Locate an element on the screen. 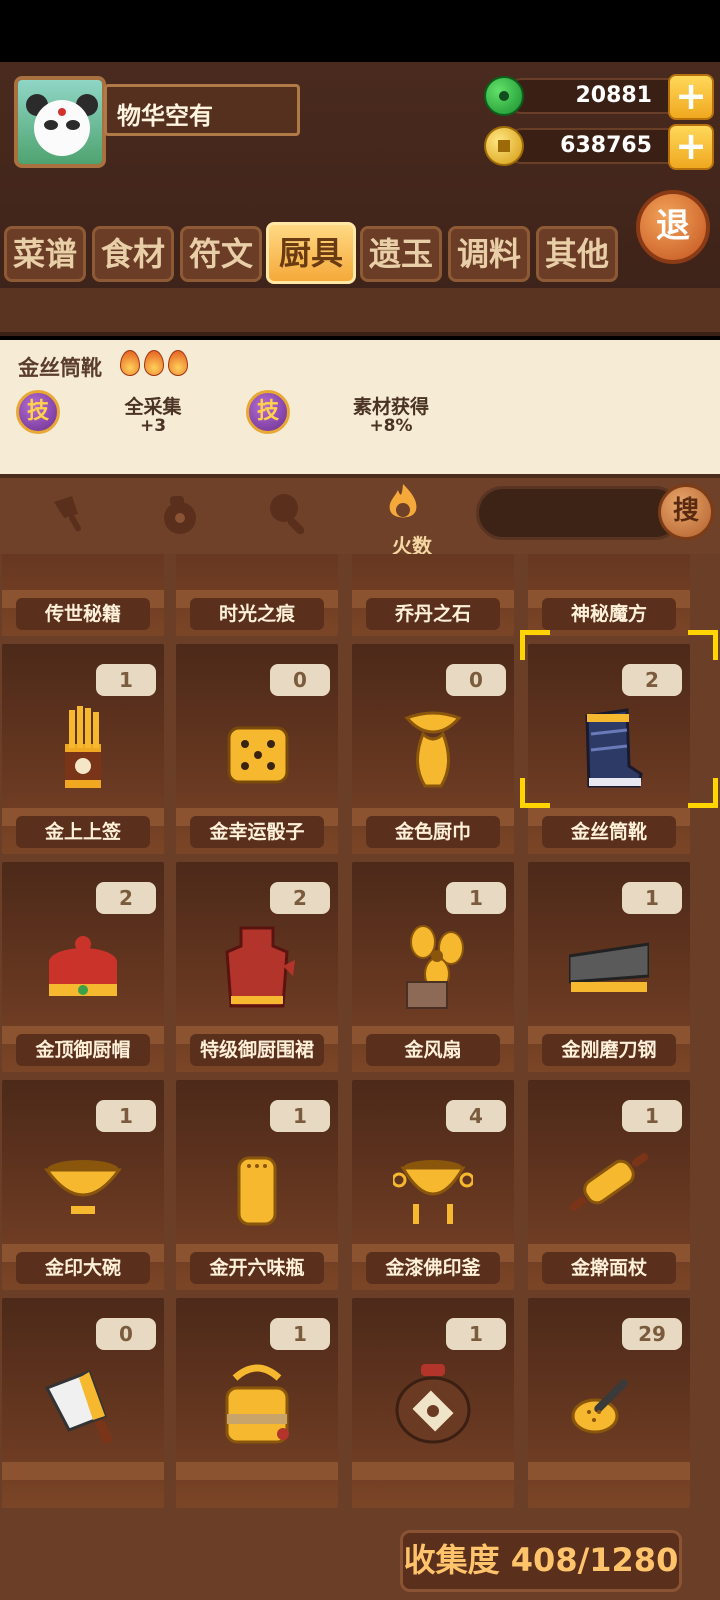  tab-runes: 符文 is located at coordinates (221, 254).